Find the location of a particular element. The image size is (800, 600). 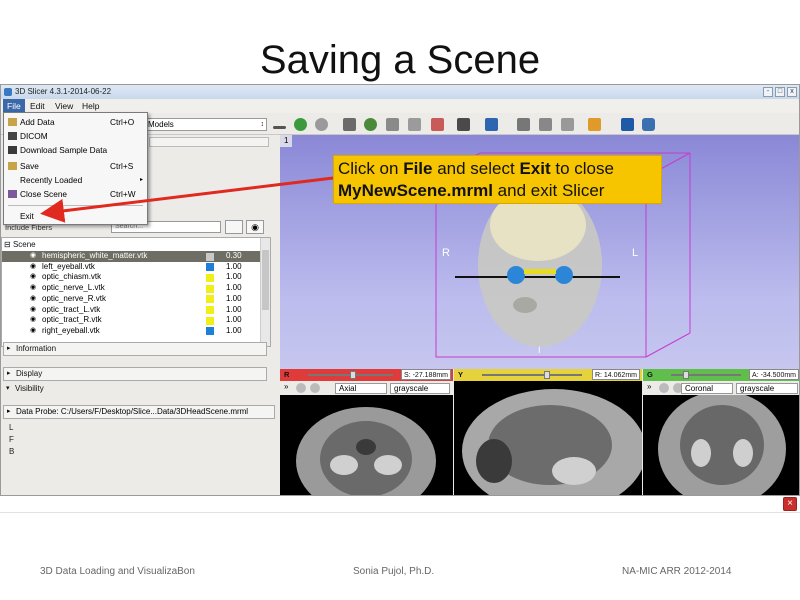

scene-view-icon is located at coordinates (545, 124).